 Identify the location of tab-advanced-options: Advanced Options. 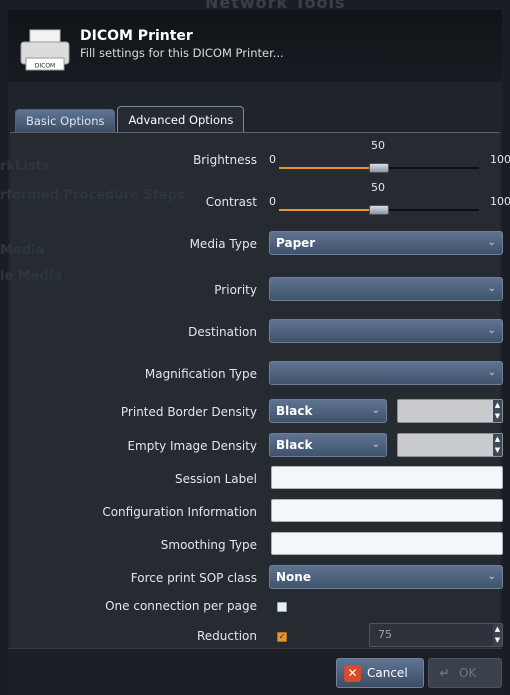
(181, 119).